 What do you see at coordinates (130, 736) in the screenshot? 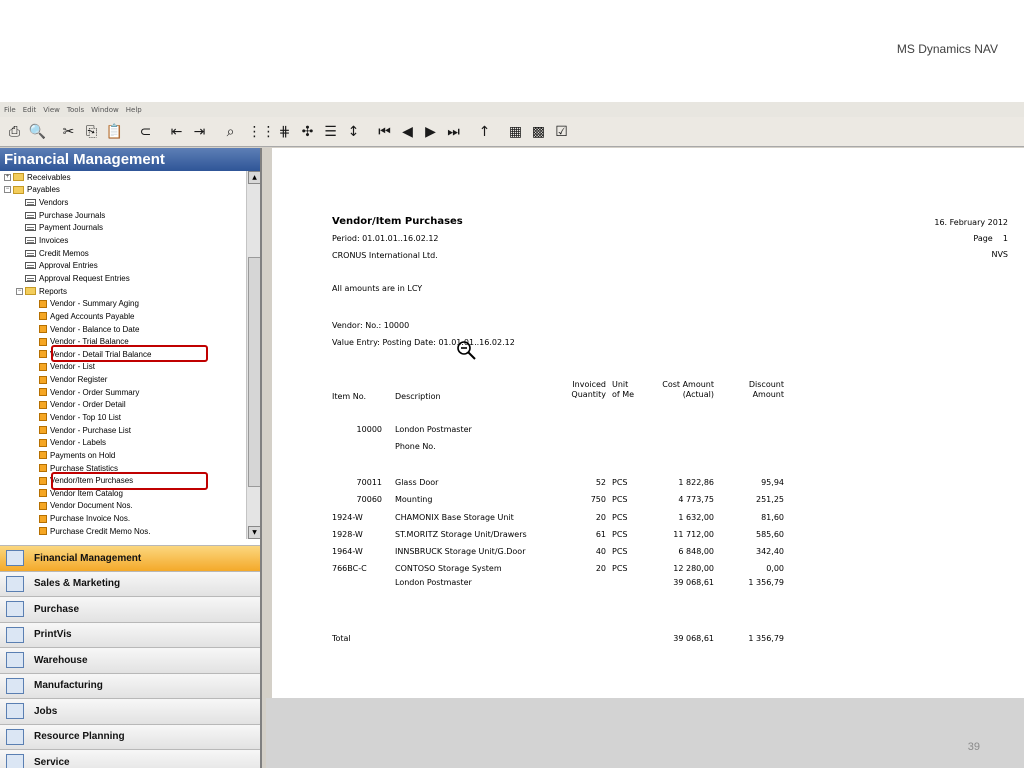
I see `nav-button: Resource Planning` at bounding box center [130, 736].